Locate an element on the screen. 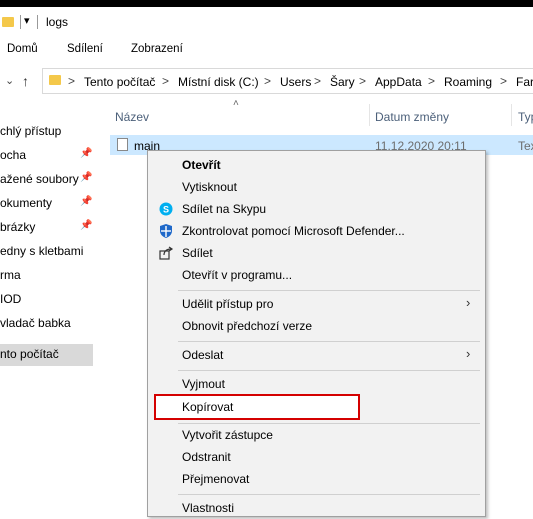  menu-item-share: Sdílet is located at coordinates (316, 253).